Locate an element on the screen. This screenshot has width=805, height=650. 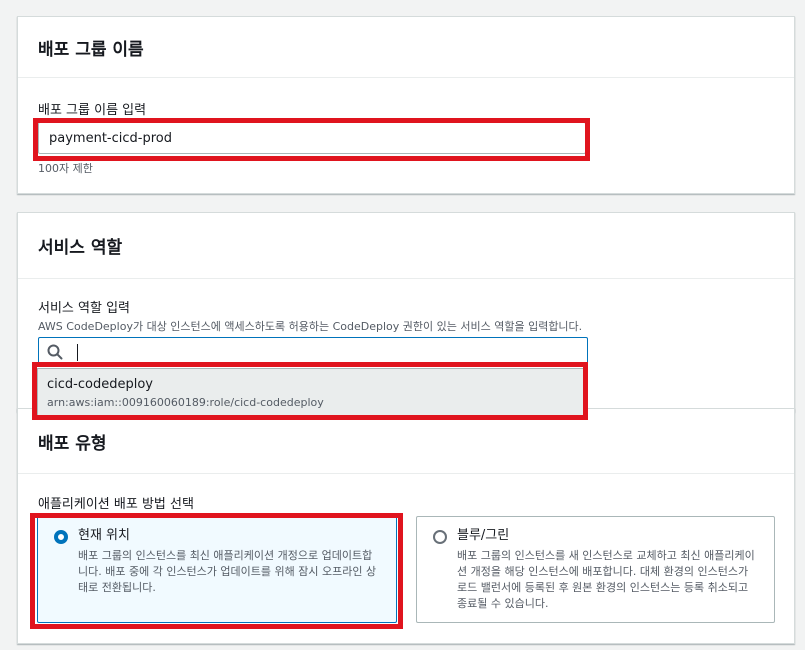
radio-in-place is located at coordinates (61, 537).